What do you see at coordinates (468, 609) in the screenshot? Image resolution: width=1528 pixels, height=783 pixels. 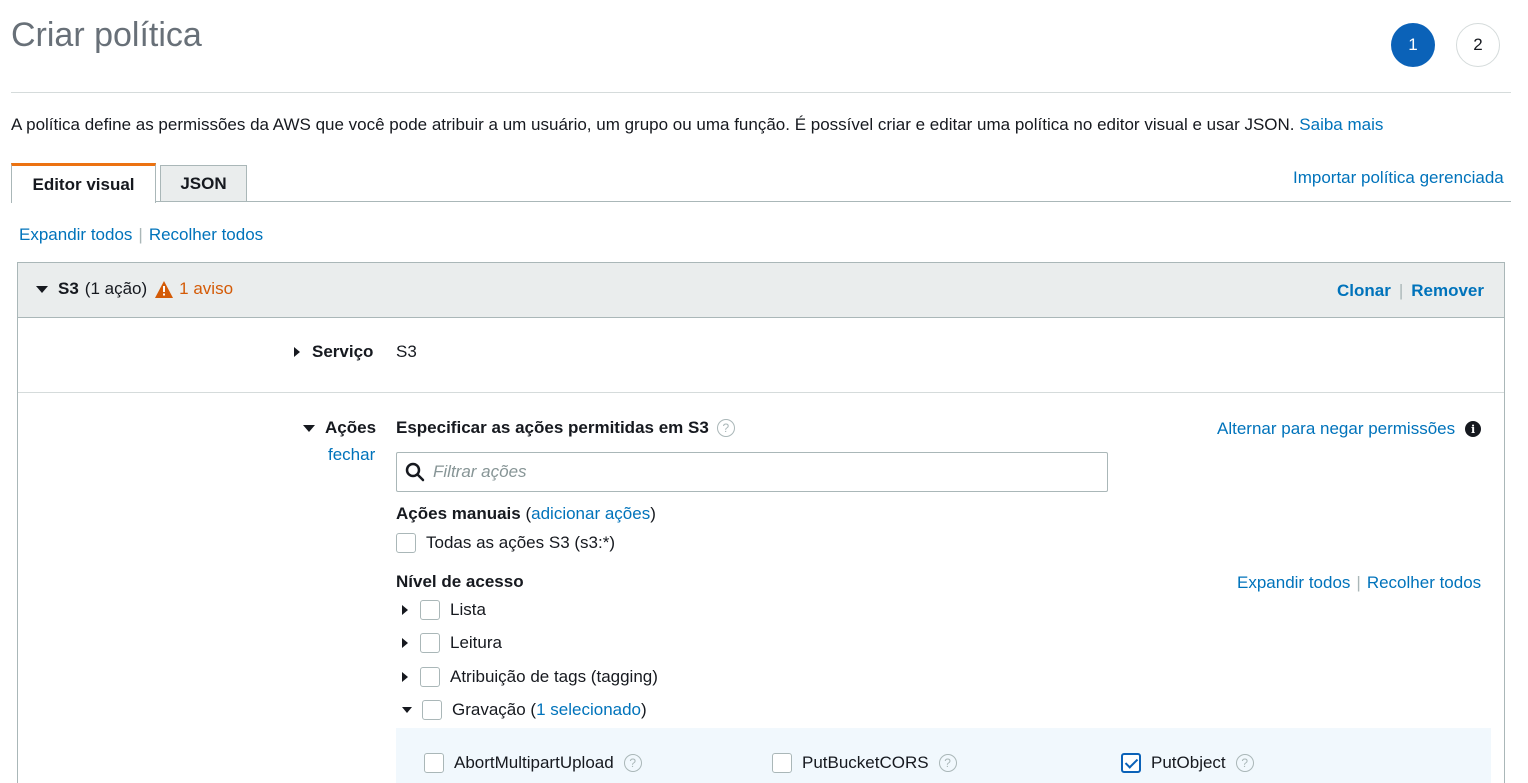 I see `list-label: Lista` at bounding box center [468, 609].